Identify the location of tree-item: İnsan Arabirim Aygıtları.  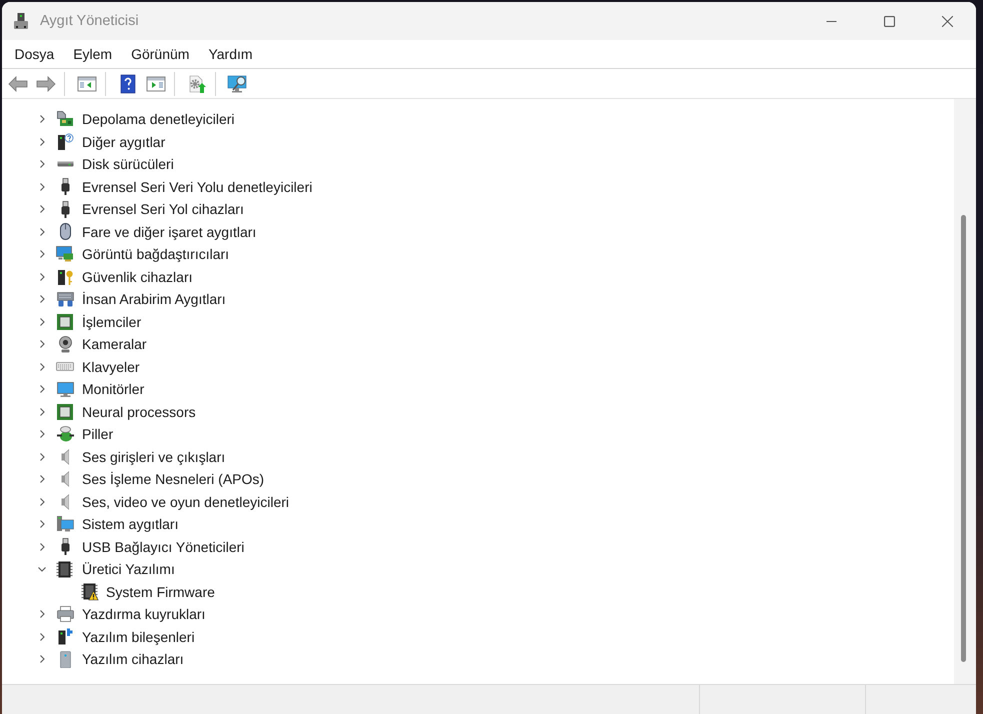
(154, 299).